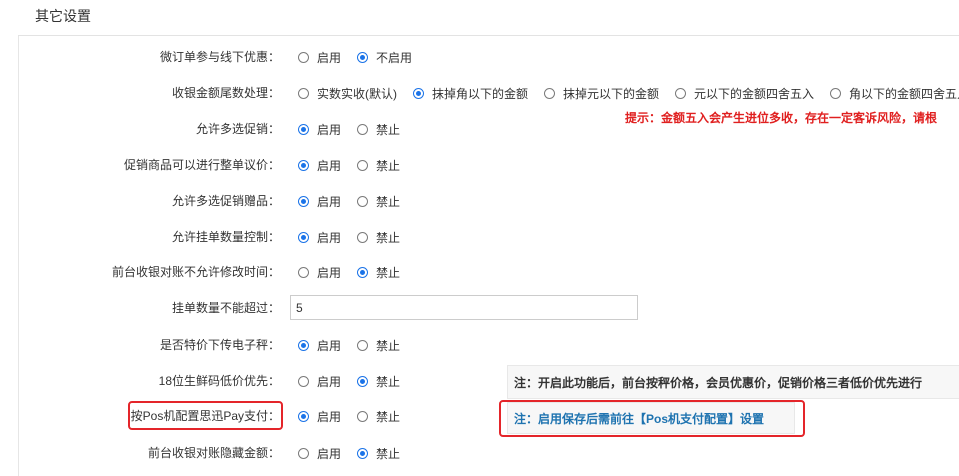 This screenshot has width=959, height=476. I want to click on setting-label: 前台收银对账隐藏金额：, so click(213, 453).